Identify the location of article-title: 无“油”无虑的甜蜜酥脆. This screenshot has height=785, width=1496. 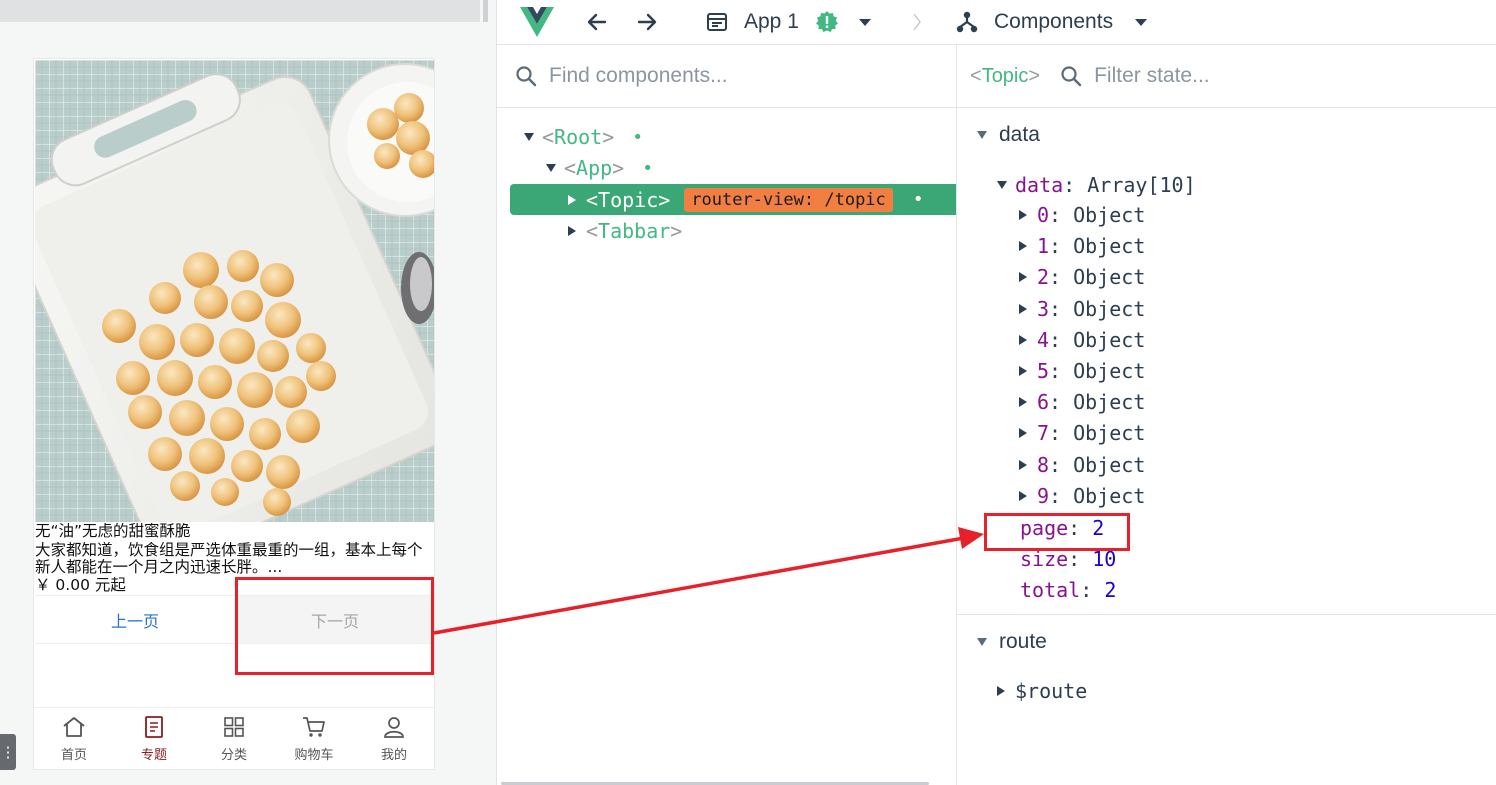
(234, 531).